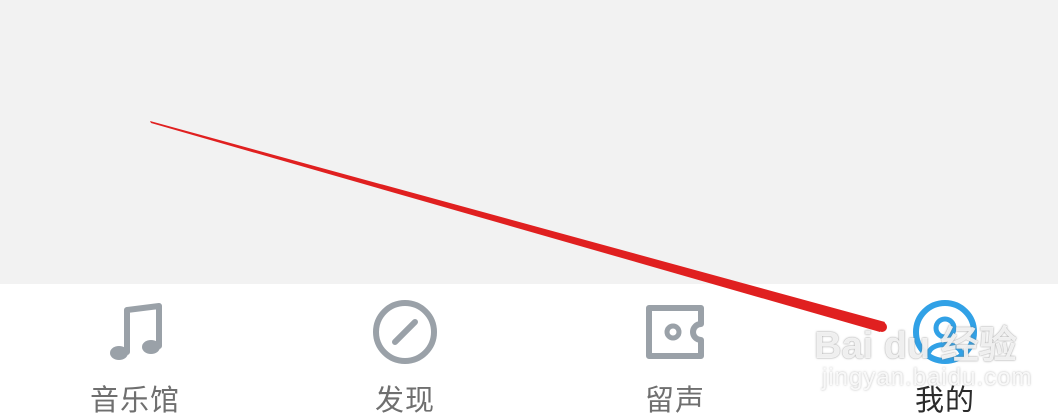 The width and height of the screenshot is (1058, 420). Describe the element at coordinates (675, 332) in the screenshot. I see `ticket-icon` at that location.